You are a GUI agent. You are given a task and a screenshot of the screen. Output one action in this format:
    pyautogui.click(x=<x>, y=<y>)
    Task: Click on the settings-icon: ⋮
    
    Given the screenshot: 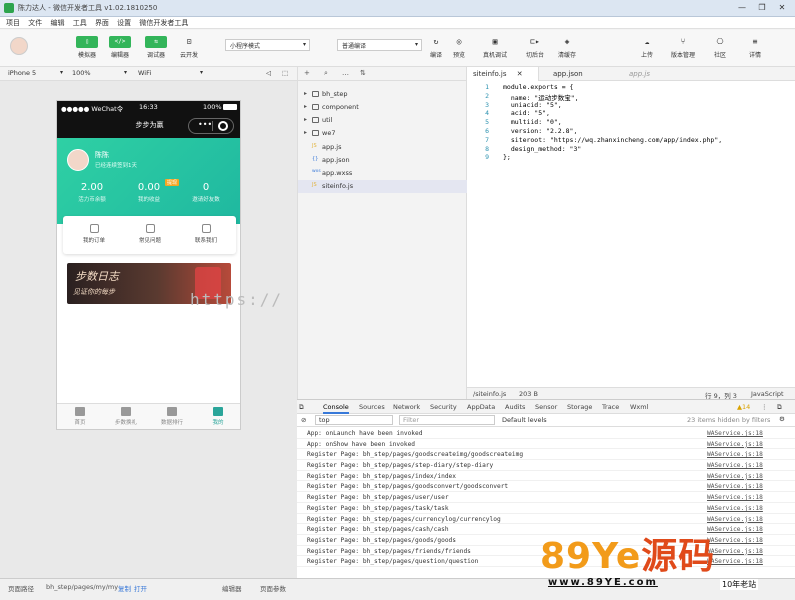 What is the action you would take?
    pyautogui.click(x=764, y=407)
    